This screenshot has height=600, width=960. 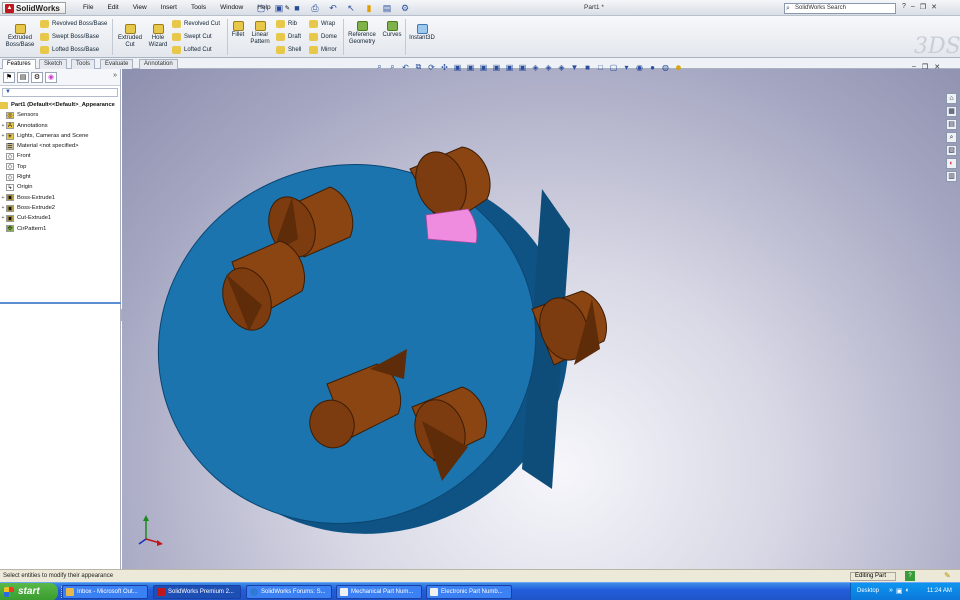 I want to click on zoom-to-fit-icon: ⌕, so click(x=379, y=67).